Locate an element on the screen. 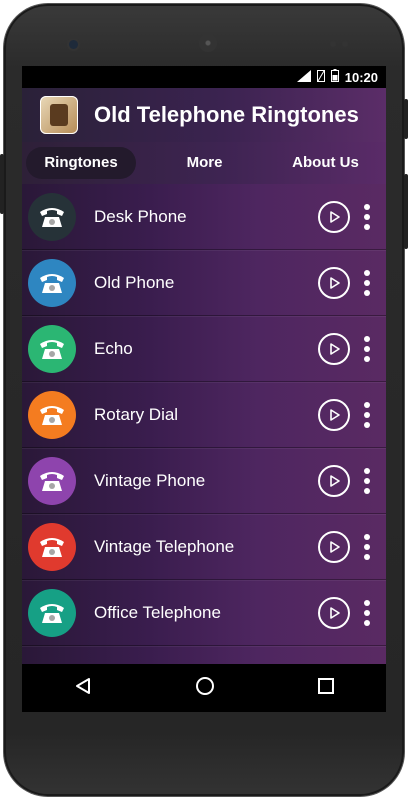  signal-icon is located at coordinates (303, 77).